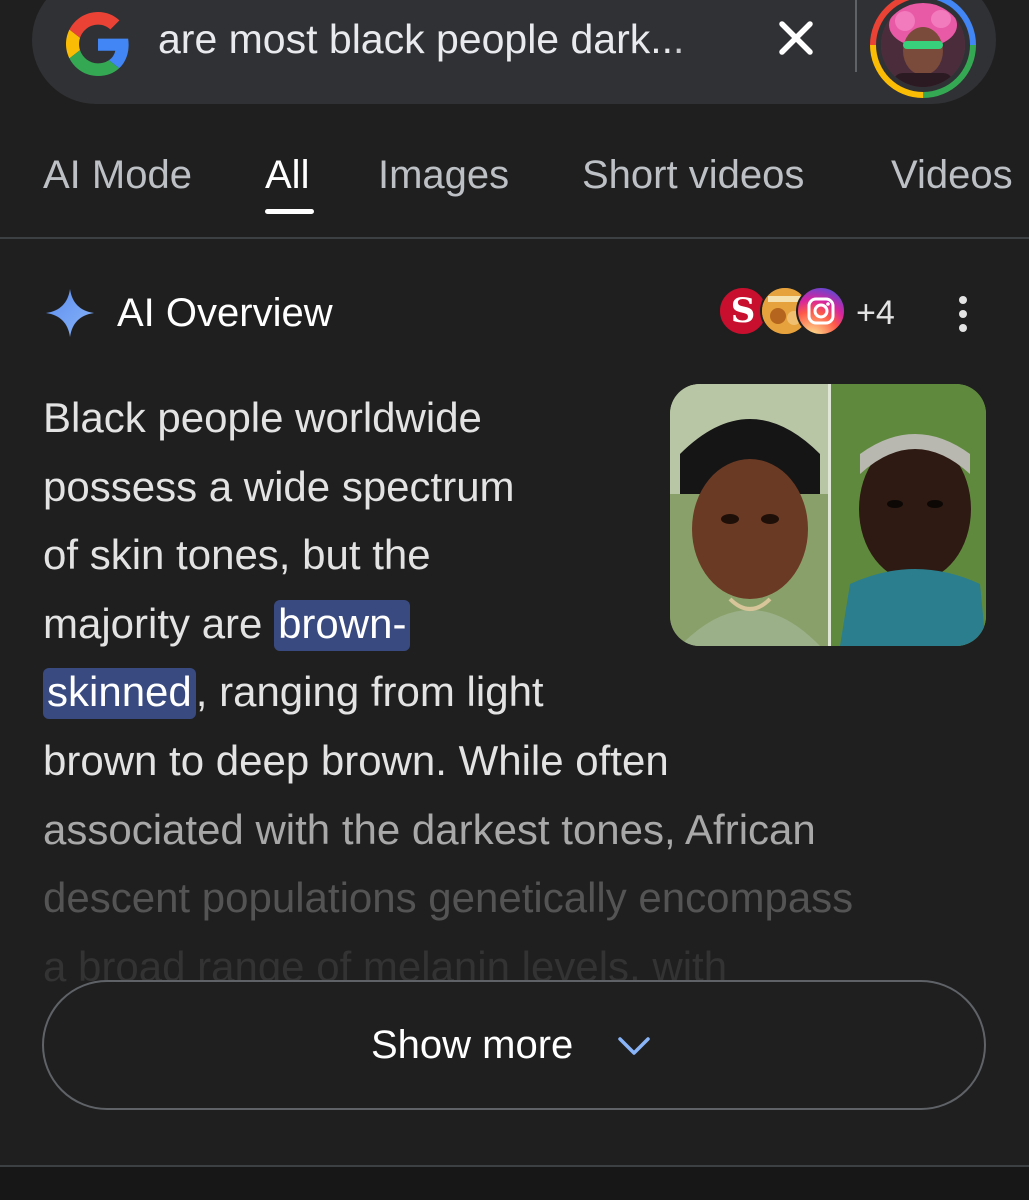 This screenshot has width=1029, height=1200. What do you see at coordinates (952, 175) in the screenshot?
I see `tab-videos: Videos` at bounding box center [952, 175].